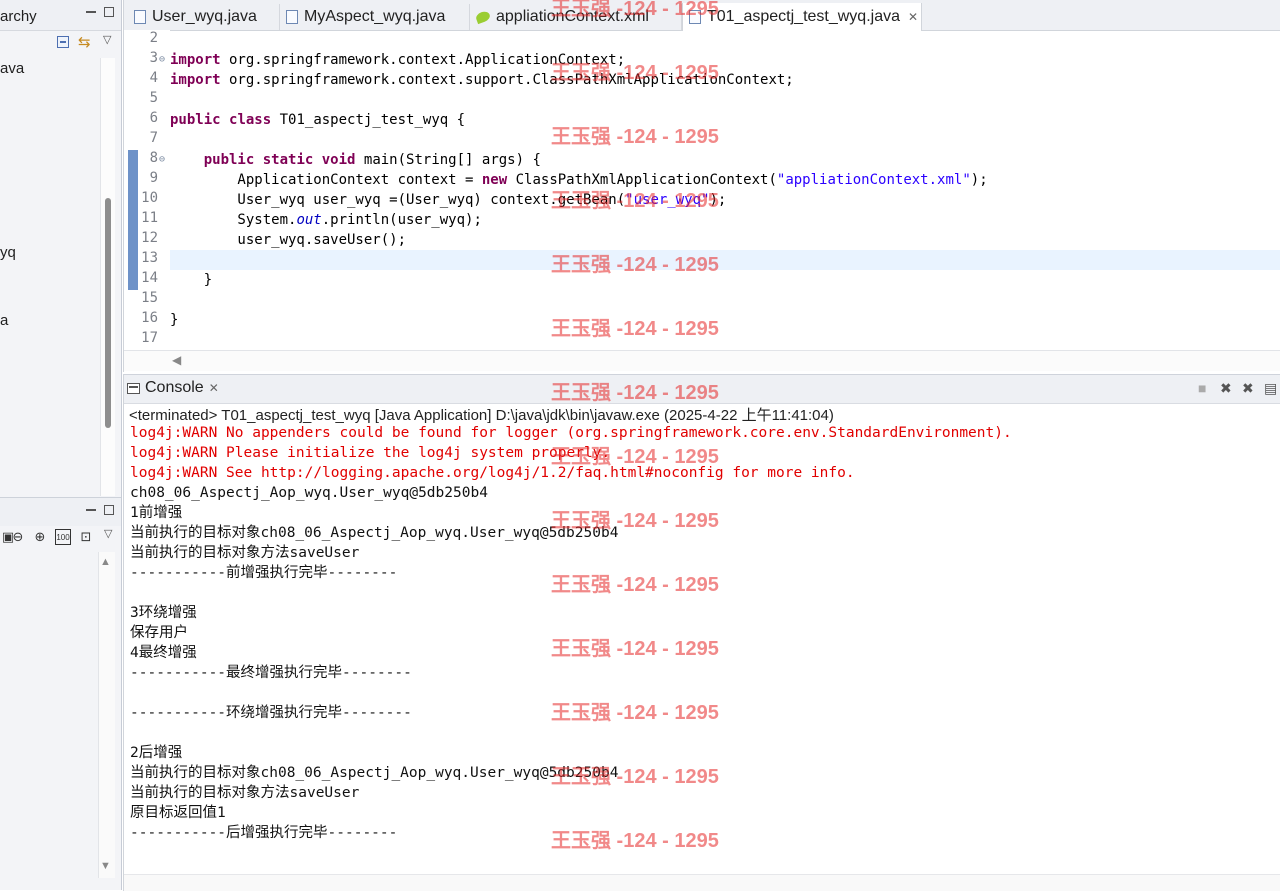  Describe the element at coordinates (702, 389) in the screenshot. I see `console-tabbar: Console ✕ ■ ✖ ✖ ▤` at that location.